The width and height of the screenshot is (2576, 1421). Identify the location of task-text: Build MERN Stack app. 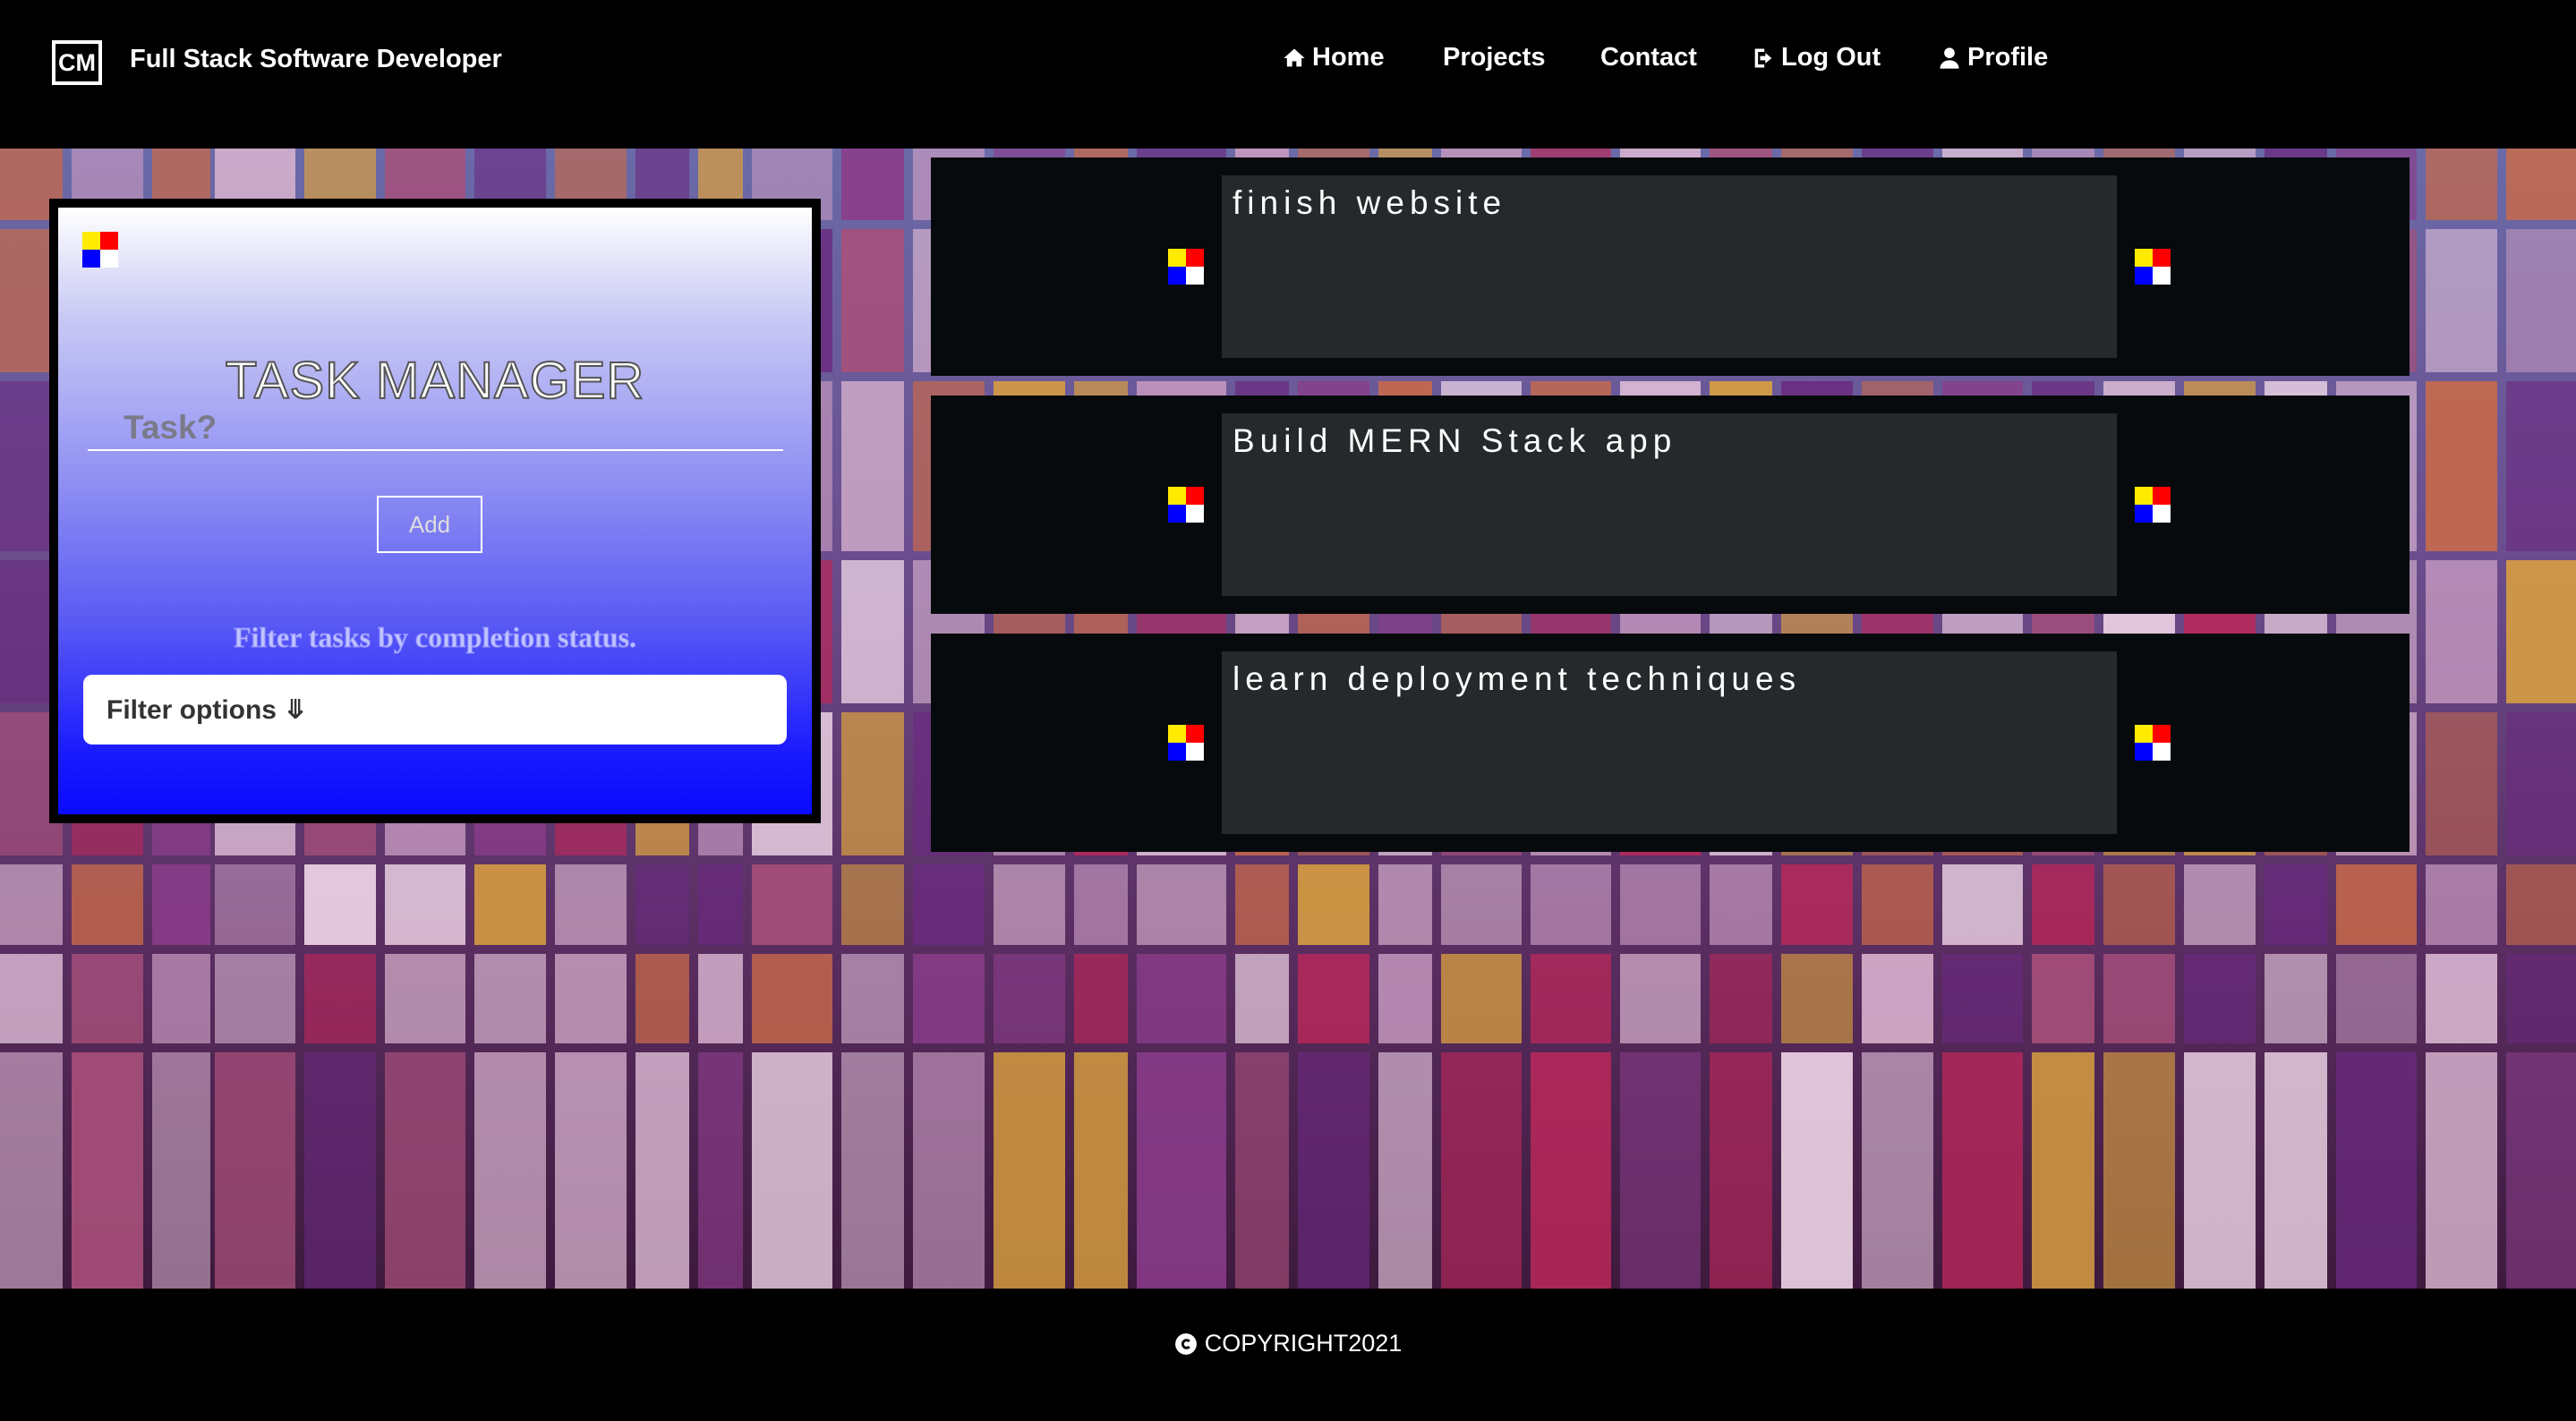
(1669, 504).